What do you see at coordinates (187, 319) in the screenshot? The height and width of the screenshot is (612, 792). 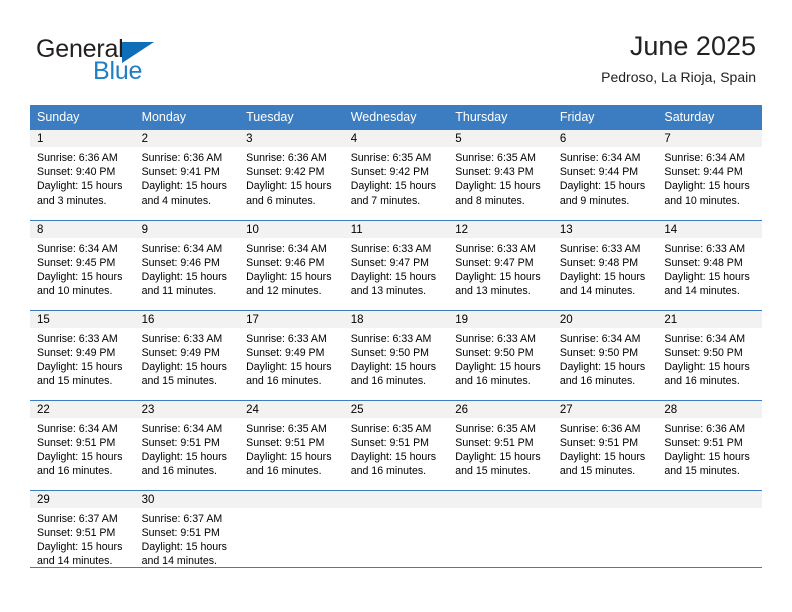 I see `day-number: 16` at bounding box center [187, 319].